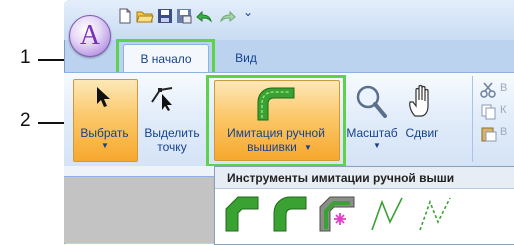  I want to click on select-arrow-icon, so click(104, 99).